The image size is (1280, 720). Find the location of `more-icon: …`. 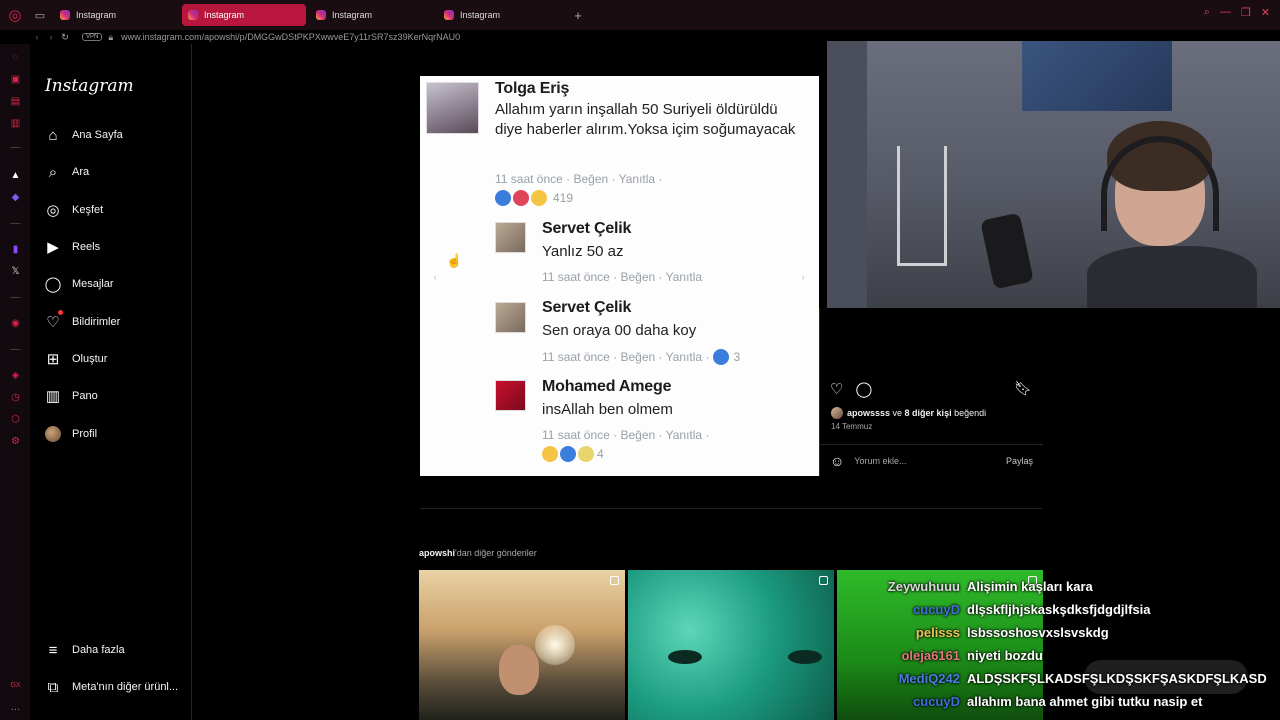

more-icon: … is located at coordinates (15, 707).